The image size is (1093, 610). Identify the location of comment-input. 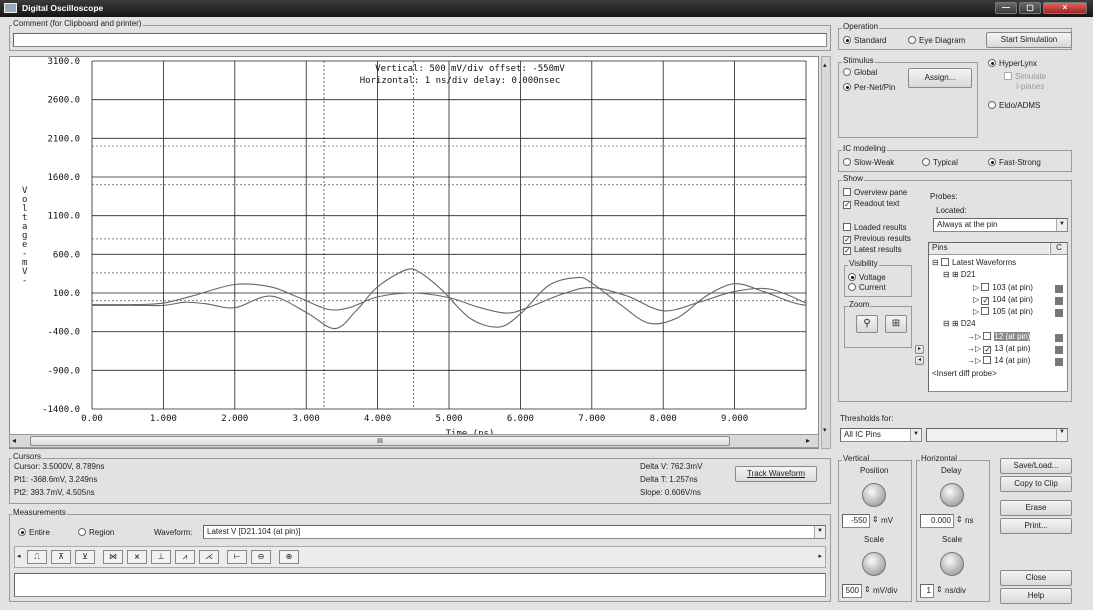
(420, 40).